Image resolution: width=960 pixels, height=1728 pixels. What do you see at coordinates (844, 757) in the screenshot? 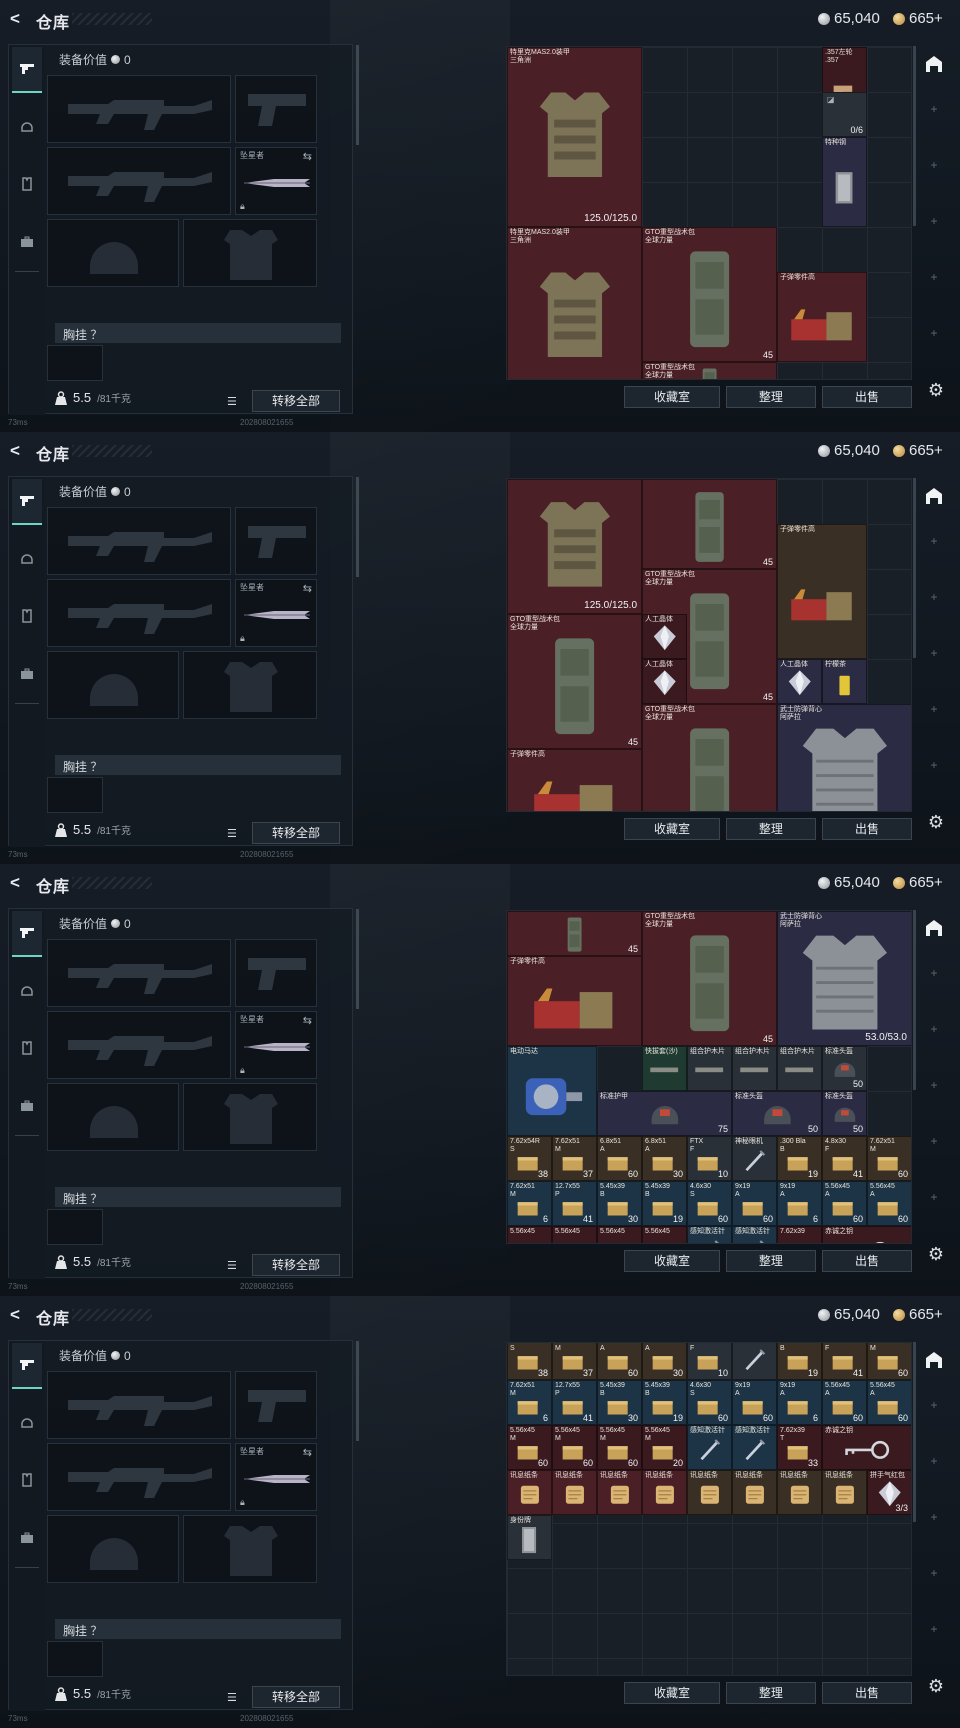
I see `storage-item: 武士防弹背心 阿萨拉` at bounding box center [844, 757].